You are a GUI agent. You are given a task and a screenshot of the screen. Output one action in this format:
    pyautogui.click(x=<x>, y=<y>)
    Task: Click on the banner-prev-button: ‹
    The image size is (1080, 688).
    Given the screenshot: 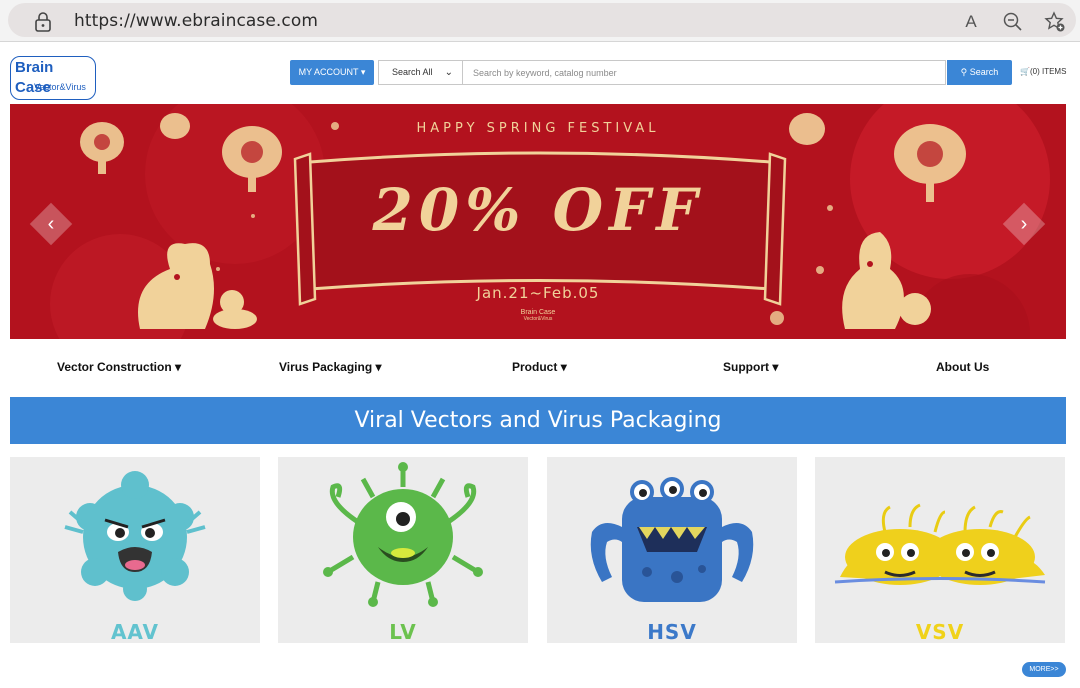 What is the action you would take?
    pyautogui.click(x=51, y=224)
    